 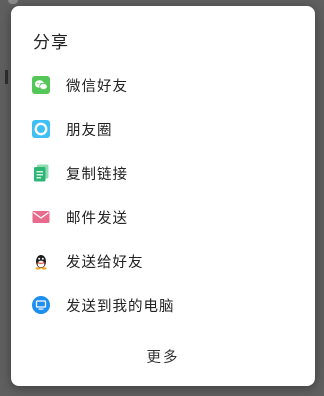 I want to click on share-option-label: 发送到我的电脑, so click(x=120, y=307).